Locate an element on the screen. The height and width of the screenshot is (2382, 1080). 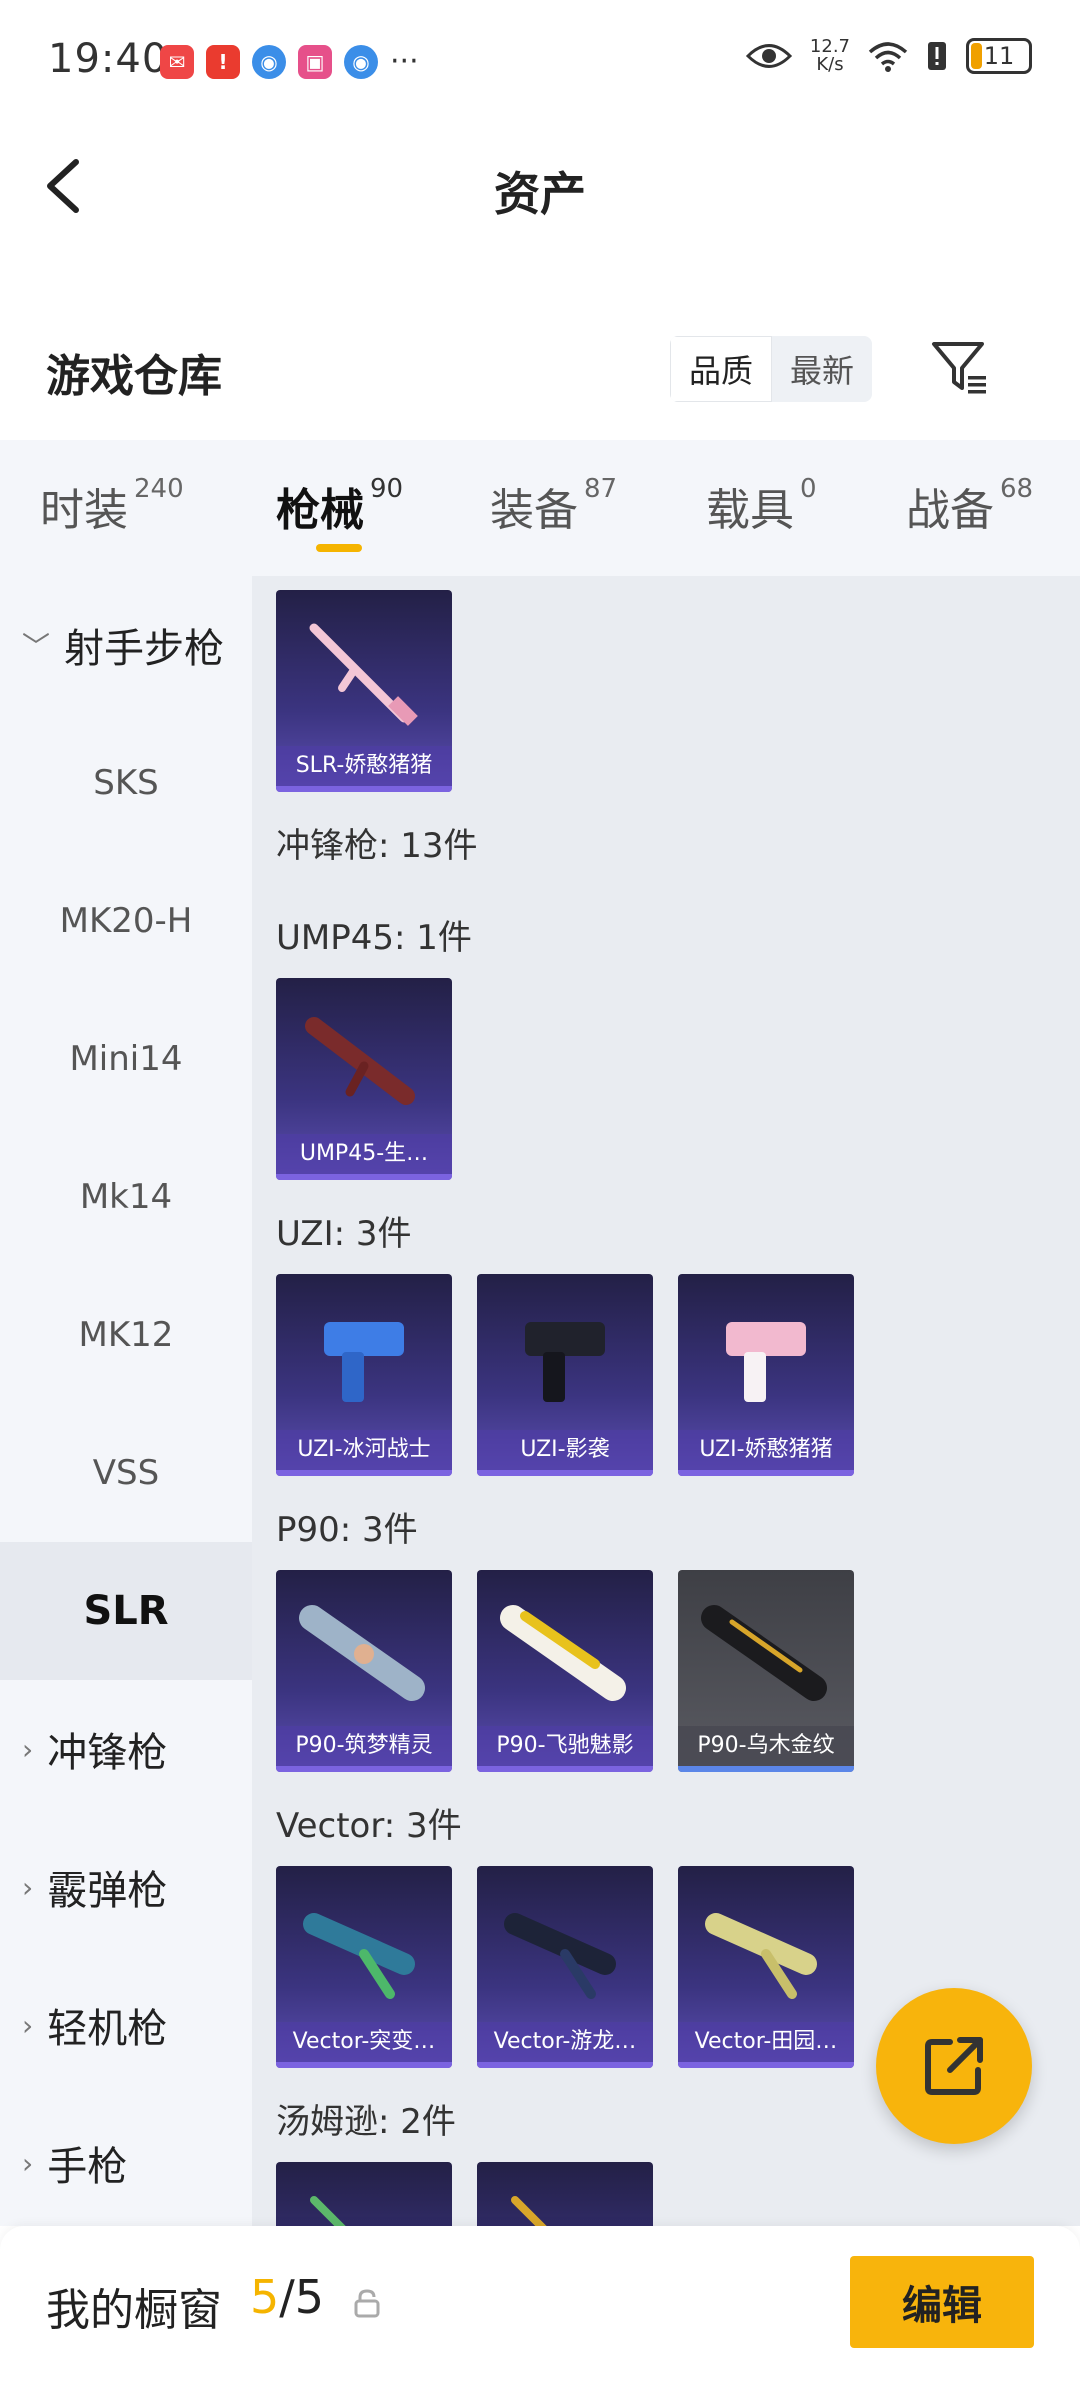
skin-card-slr: SLR-娇憨猪猪 is located at coordinates (364, 691).